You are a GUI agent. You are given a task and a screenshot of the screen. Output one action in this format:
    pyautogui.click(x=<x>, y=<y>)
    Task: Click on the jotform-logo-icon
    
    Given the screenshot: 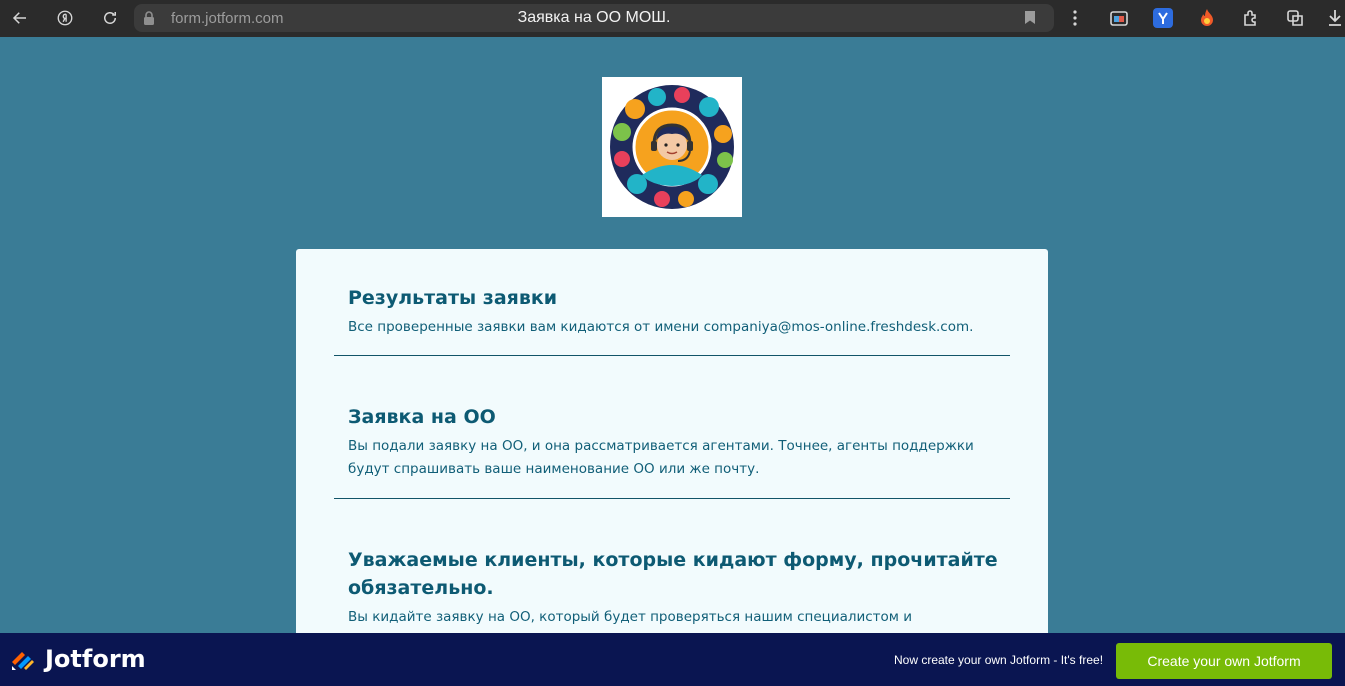 What is the action you would take?
    pyautogui.click(x=23, y=659)
    